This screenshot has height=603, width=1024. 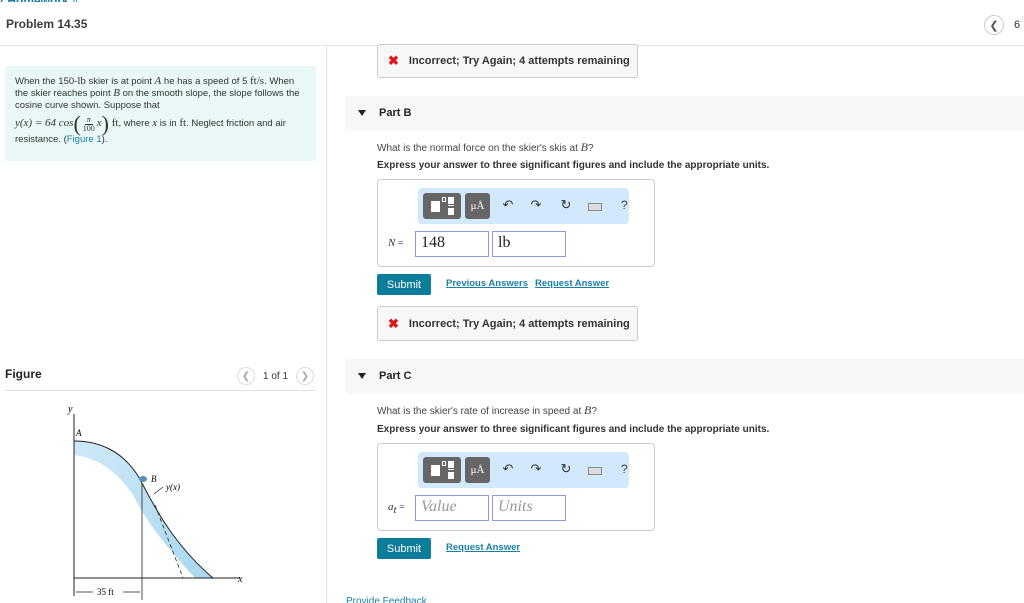 I want to click on figure-prev-button: ❮, so click(x=246, y=376).